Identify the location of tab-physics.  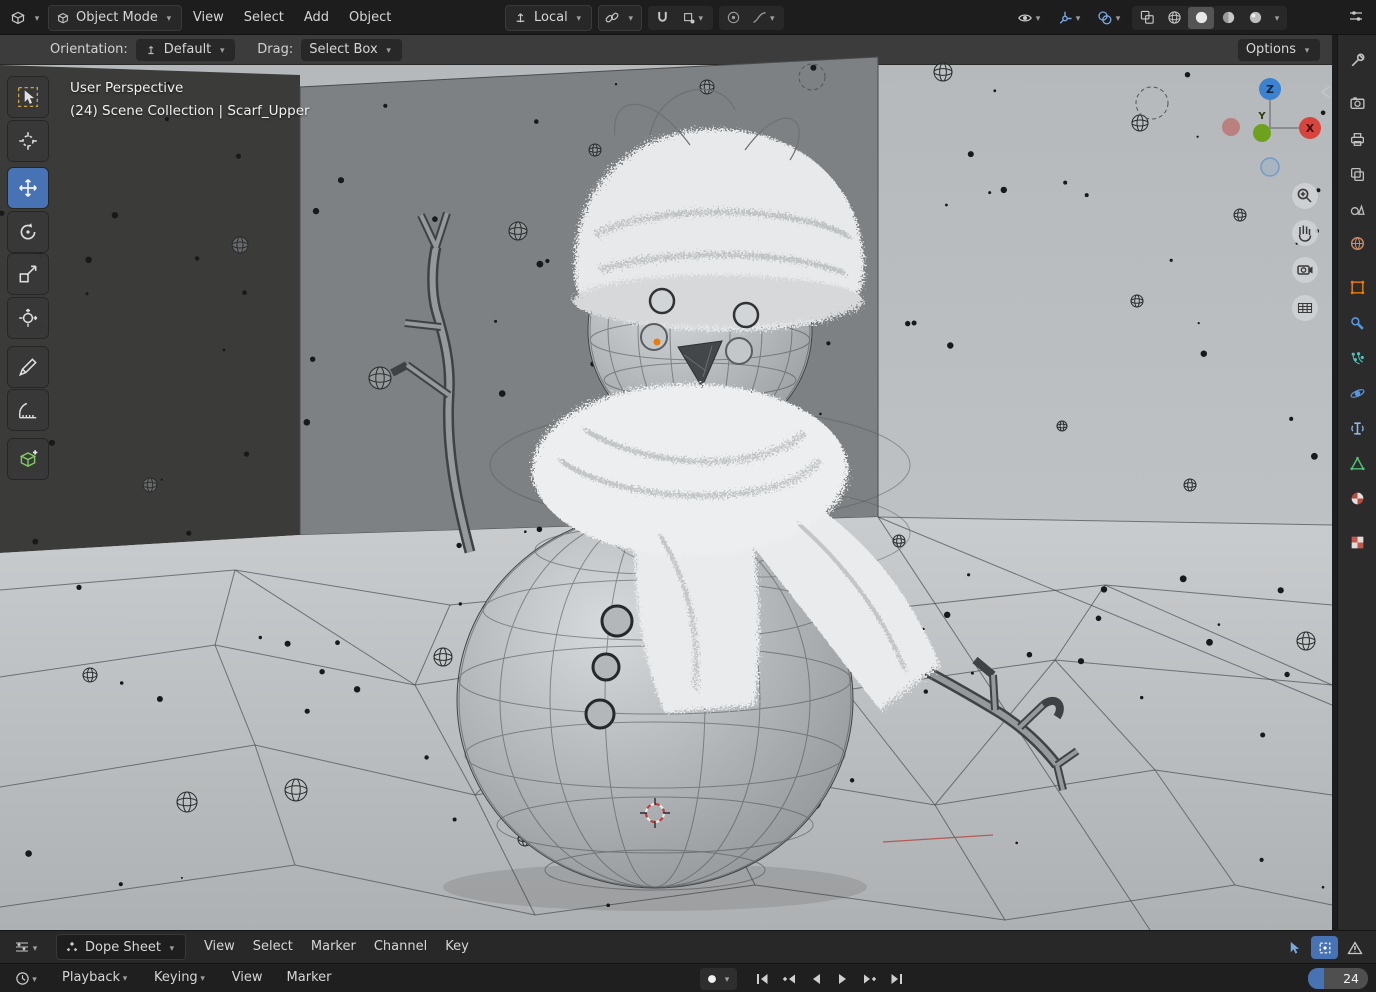
(1357, 393).